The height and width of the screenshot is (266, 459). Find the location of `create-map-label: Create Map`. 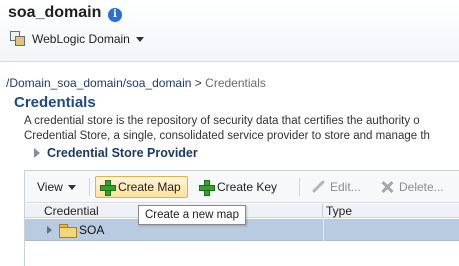

create-map-label: Create Map is located at coordinates (149, 187).